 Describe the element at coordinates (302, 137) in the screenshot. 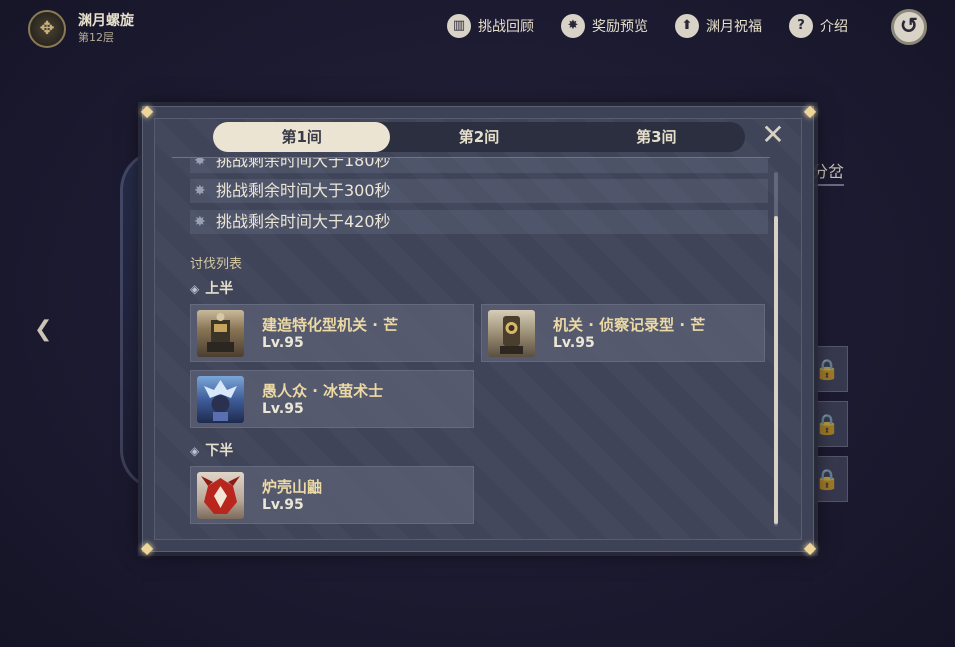

I see `tab-chamber-1: 第1间` at that location.